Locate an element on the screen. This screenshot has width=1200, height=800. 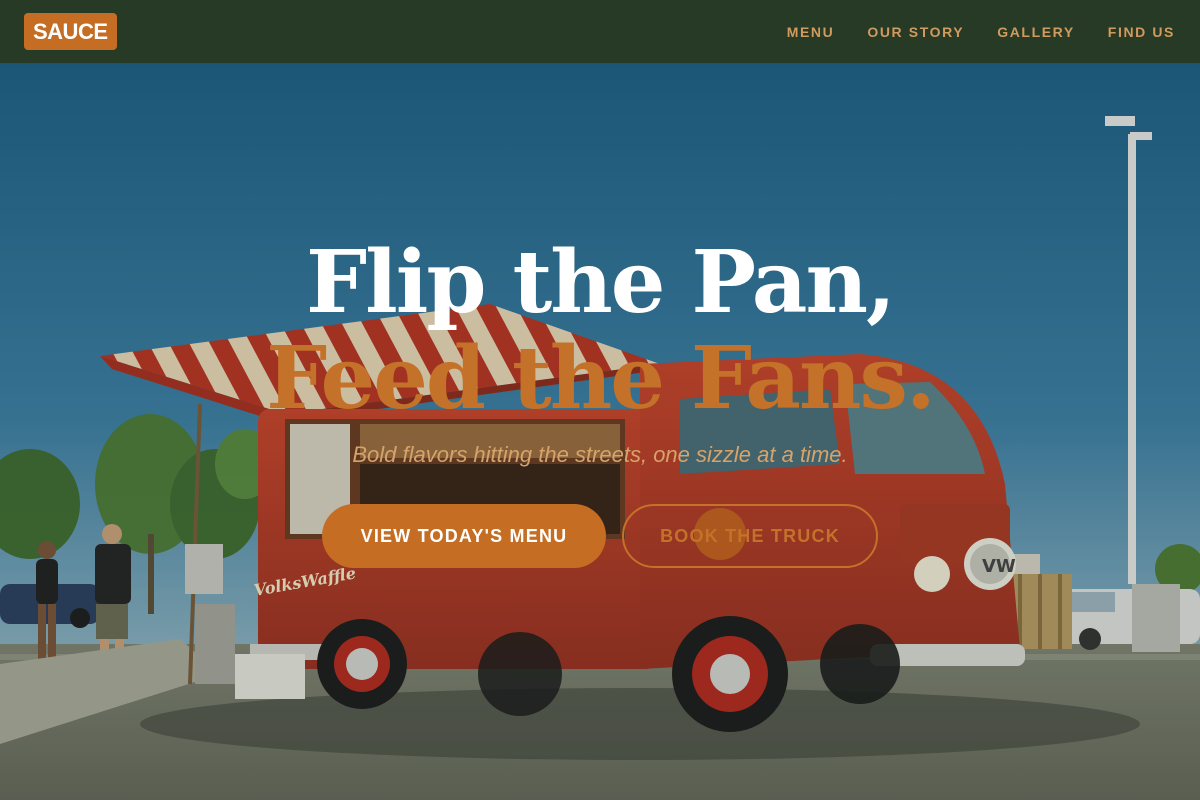
brand-logo: SAUCE is located at coordinates (70, 31).